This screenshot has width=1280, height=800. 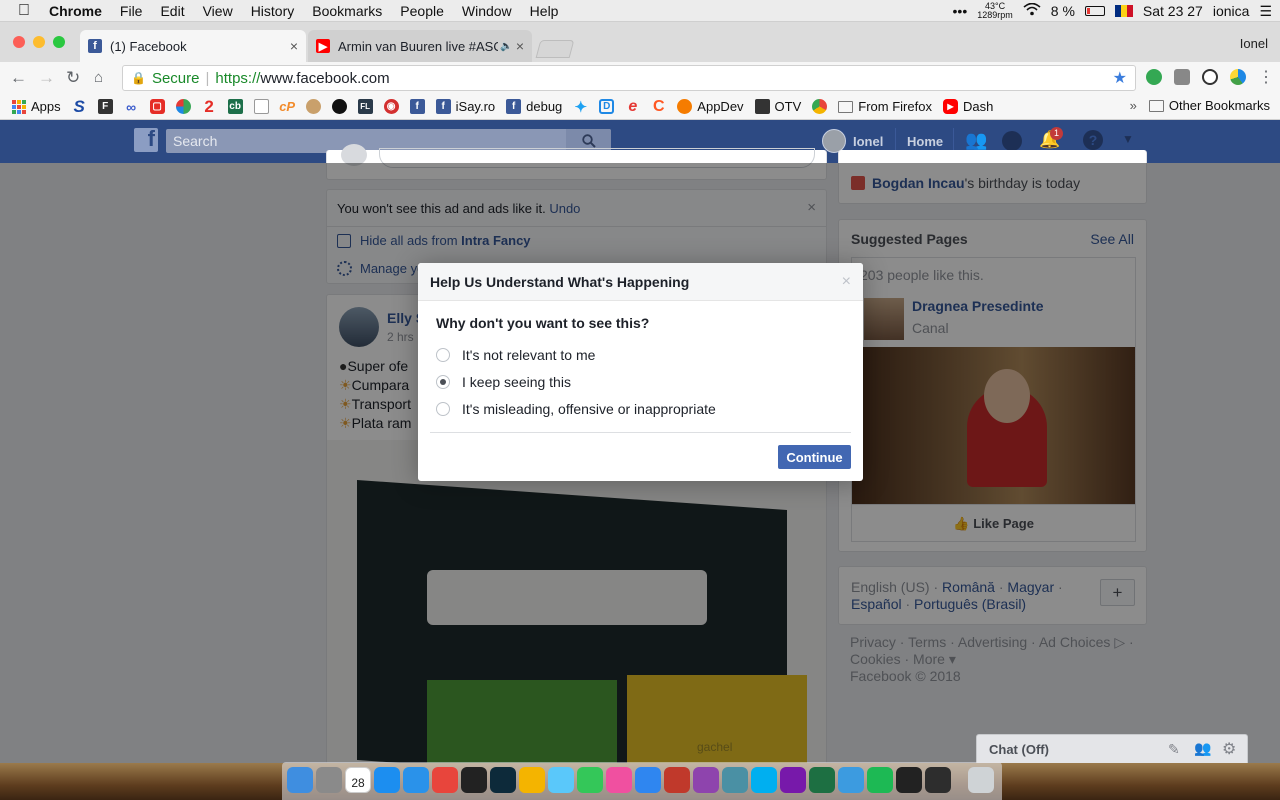 I want to click on bookmark-pie, so click(x=183, y=106).